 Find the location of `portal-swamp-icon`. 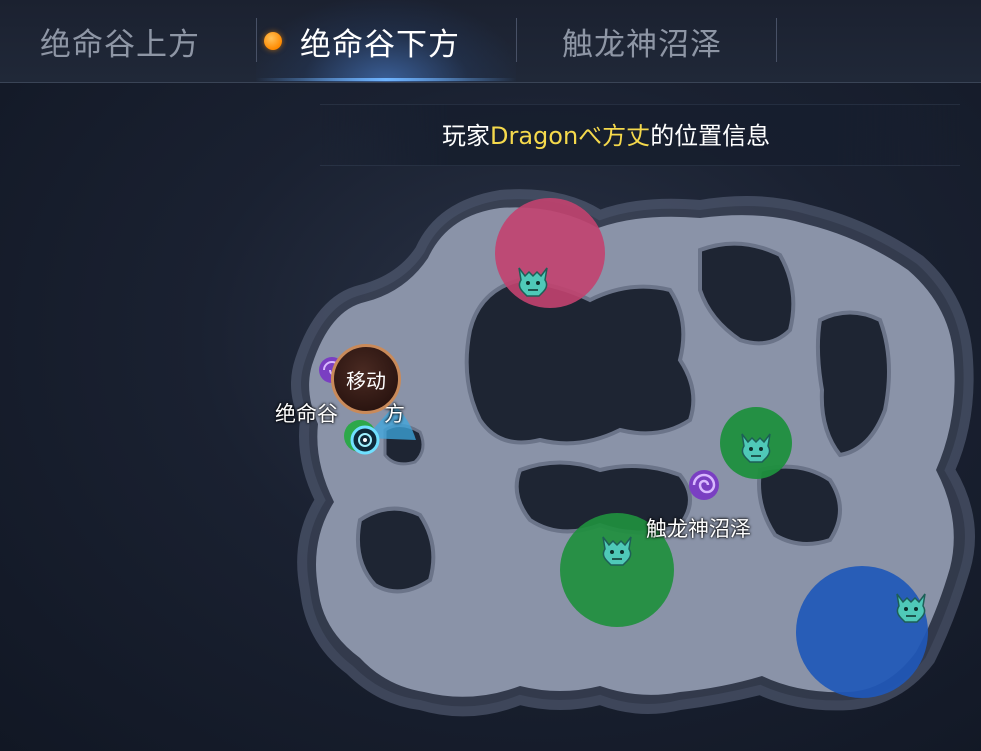

portal-swamp-icon is located at coordinates (704, 485).